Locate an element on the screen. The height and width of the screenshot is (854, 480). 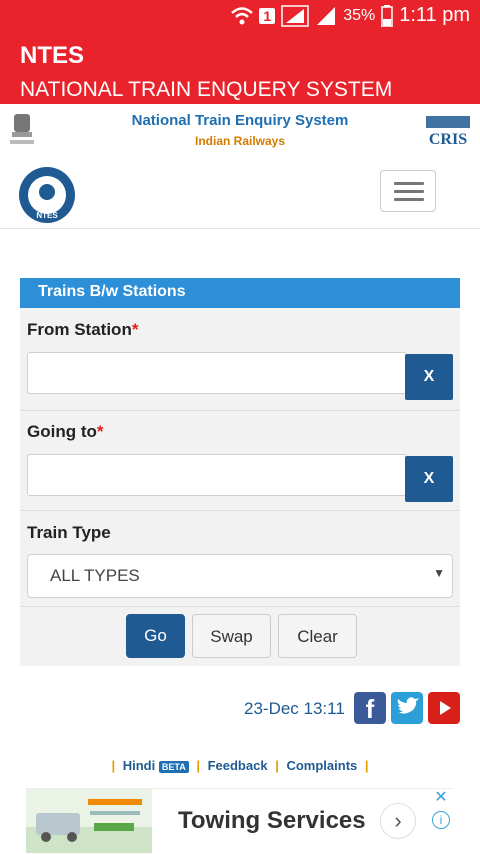
app-title: NTES is located at coordinates (52, 55).